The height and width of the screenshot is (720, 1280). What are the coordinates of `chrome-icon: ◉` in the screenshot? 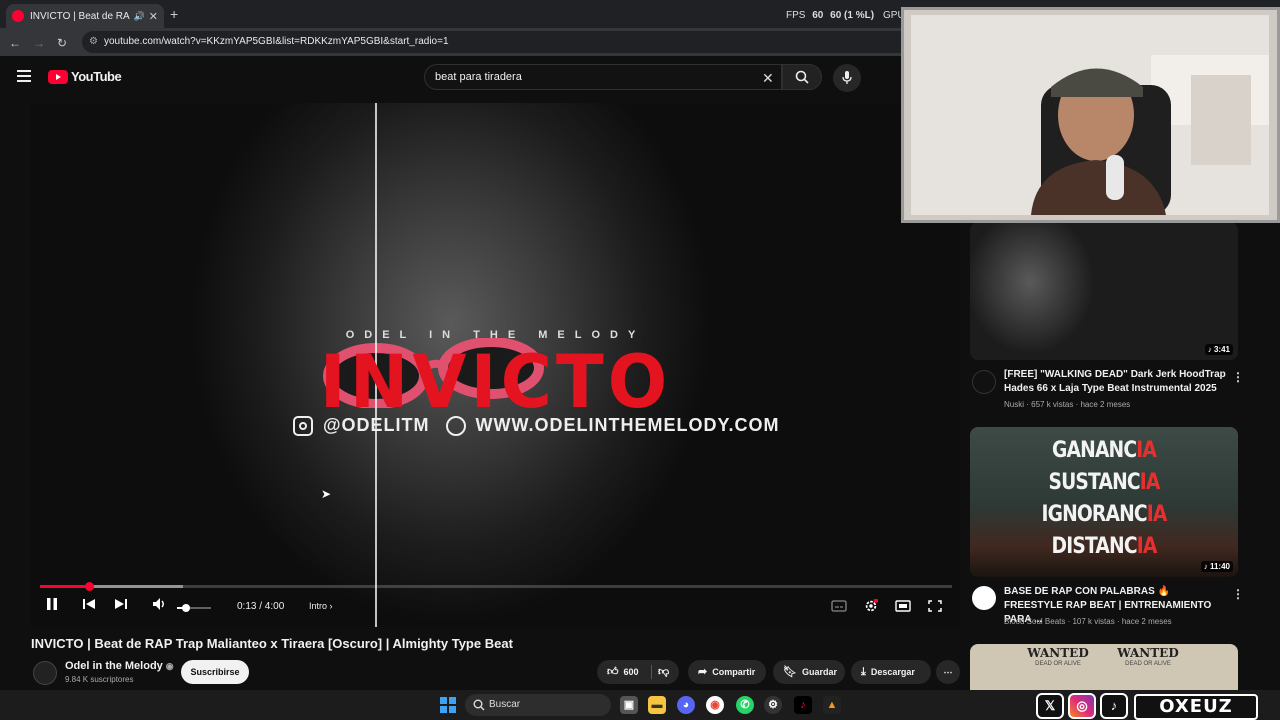 It's located at (715, 705).